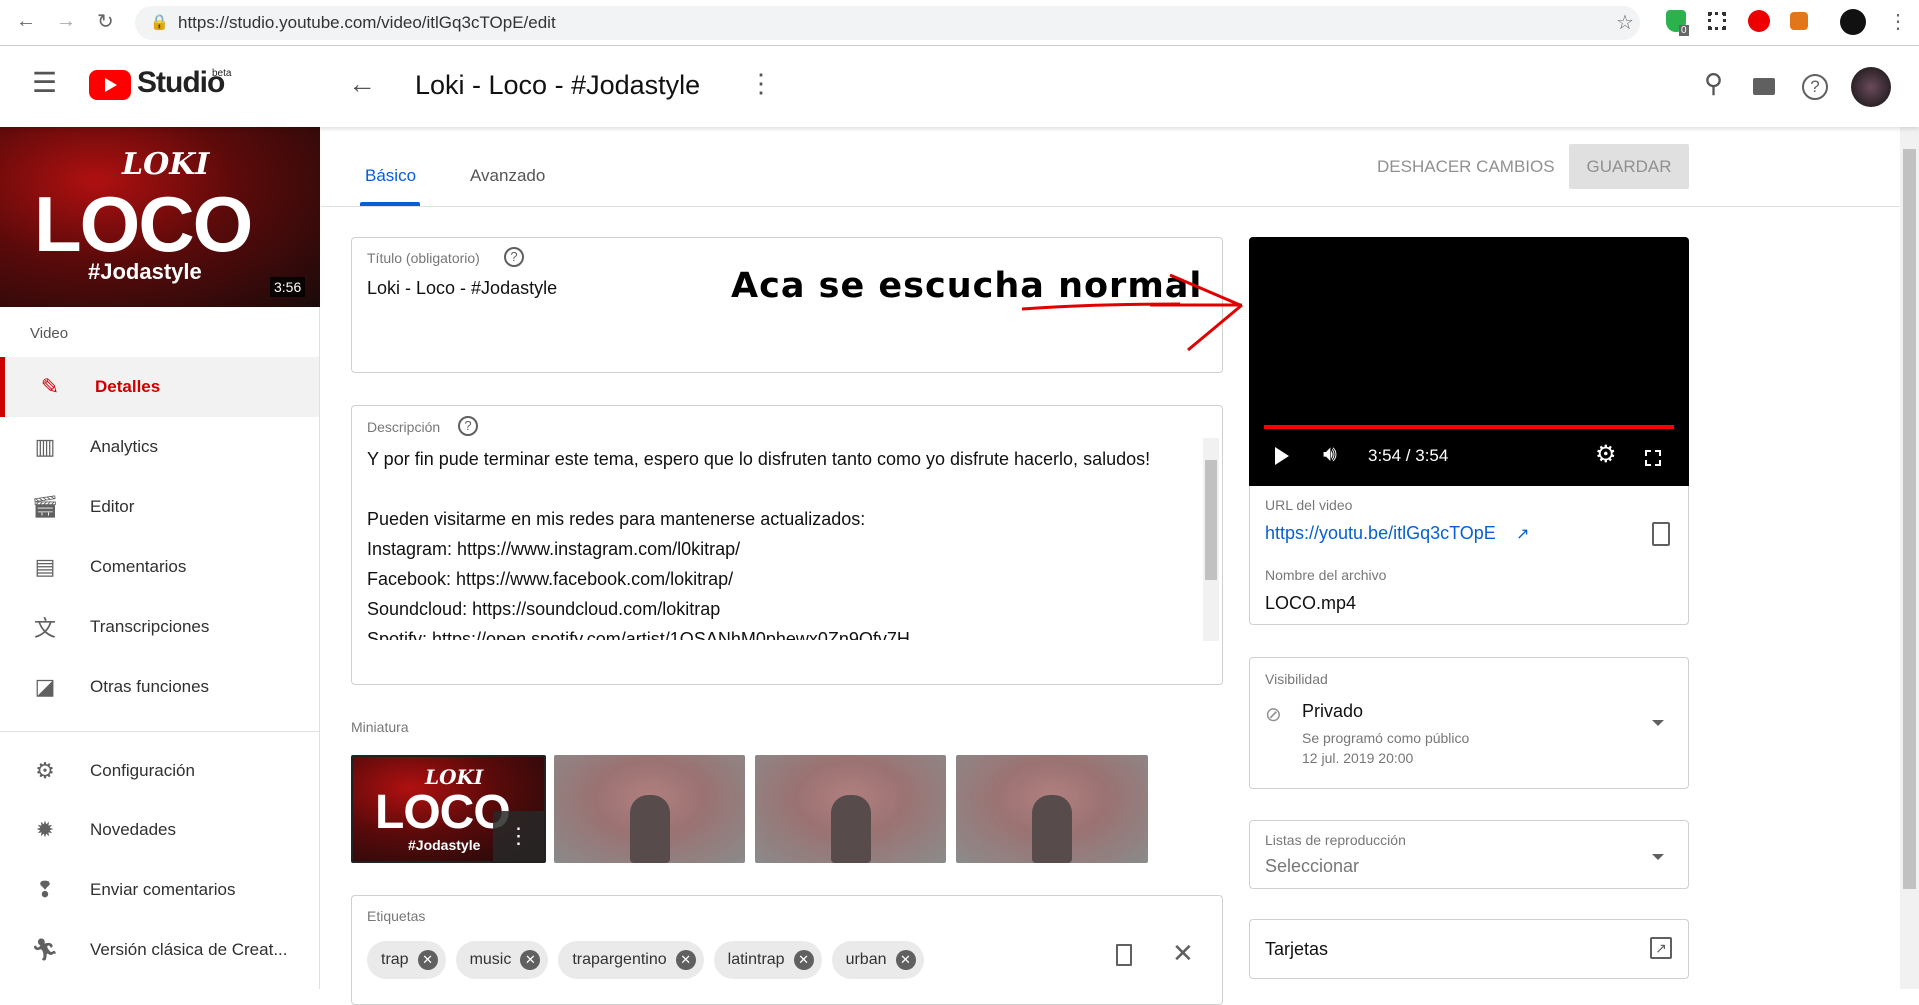  What do you see at coordinates (462, 288) in the screenshot?
I see `title-input: Loki - Loco - #Jodastyle` at bounding box center [462, 288].